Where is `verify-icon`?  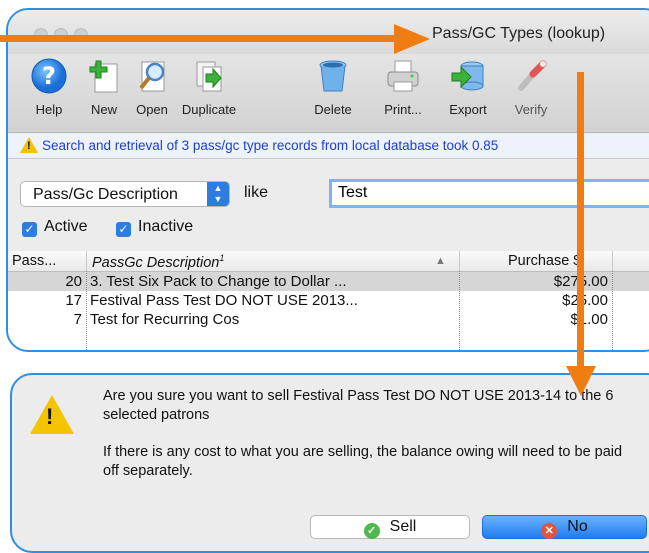 verify-icon is located at coordinates (531, 76).